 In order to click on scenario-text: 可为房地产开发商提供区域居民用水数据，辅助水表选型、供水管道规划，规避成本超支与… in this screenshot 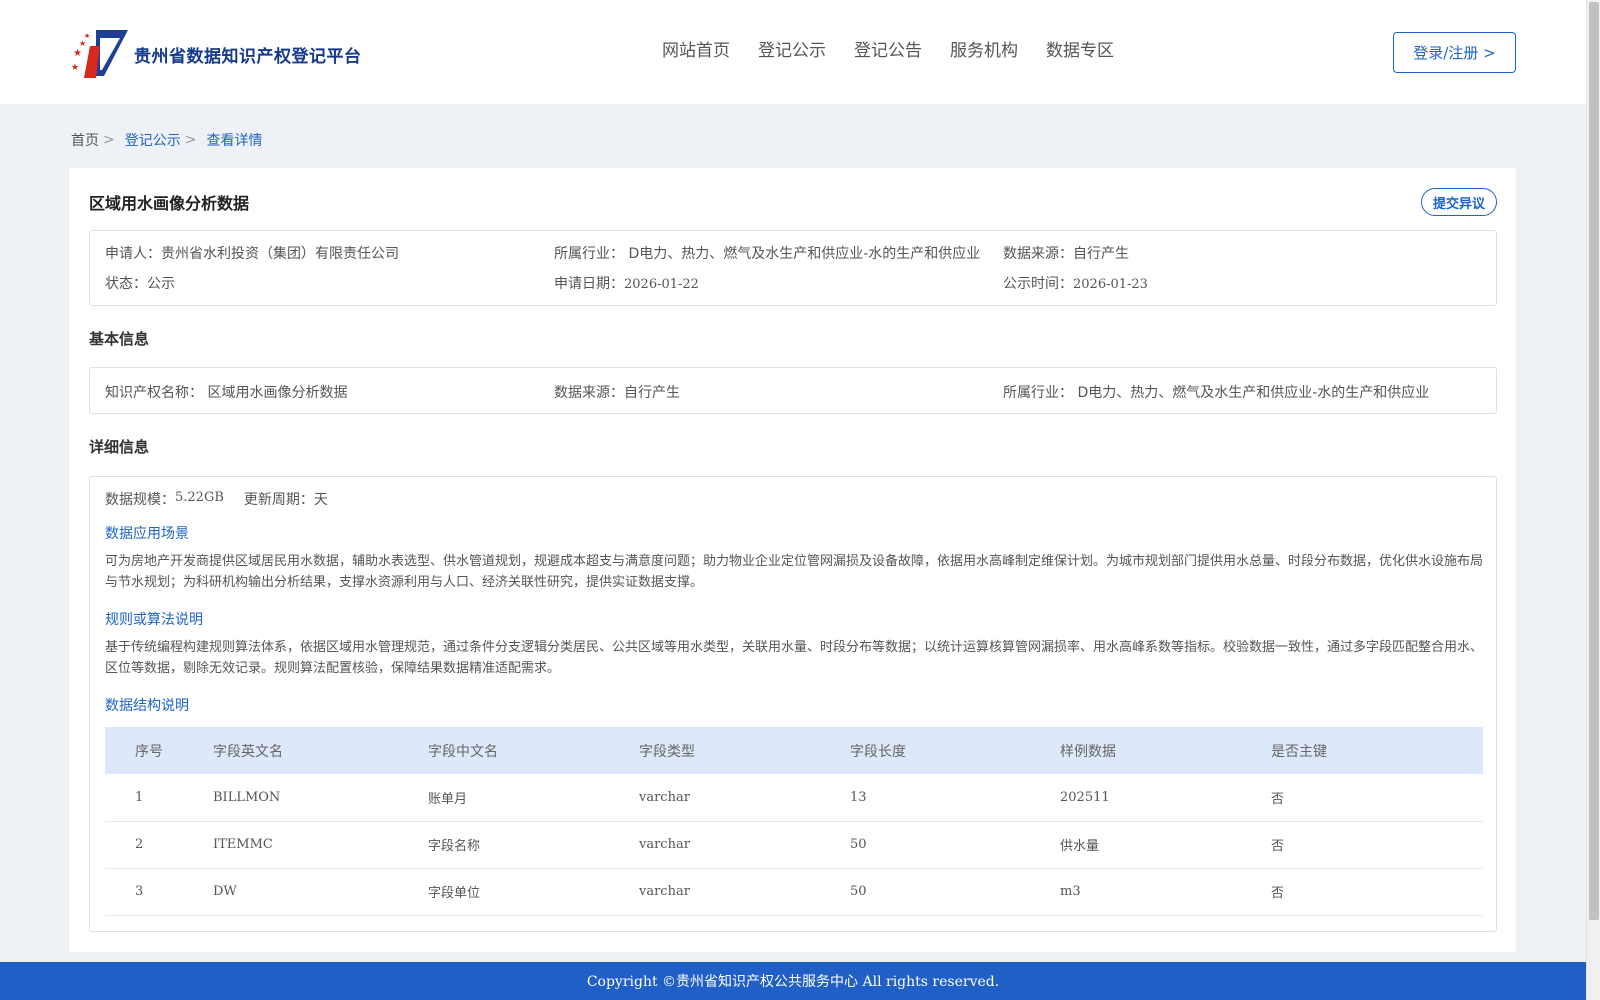, I will do `click(794, 572)`.